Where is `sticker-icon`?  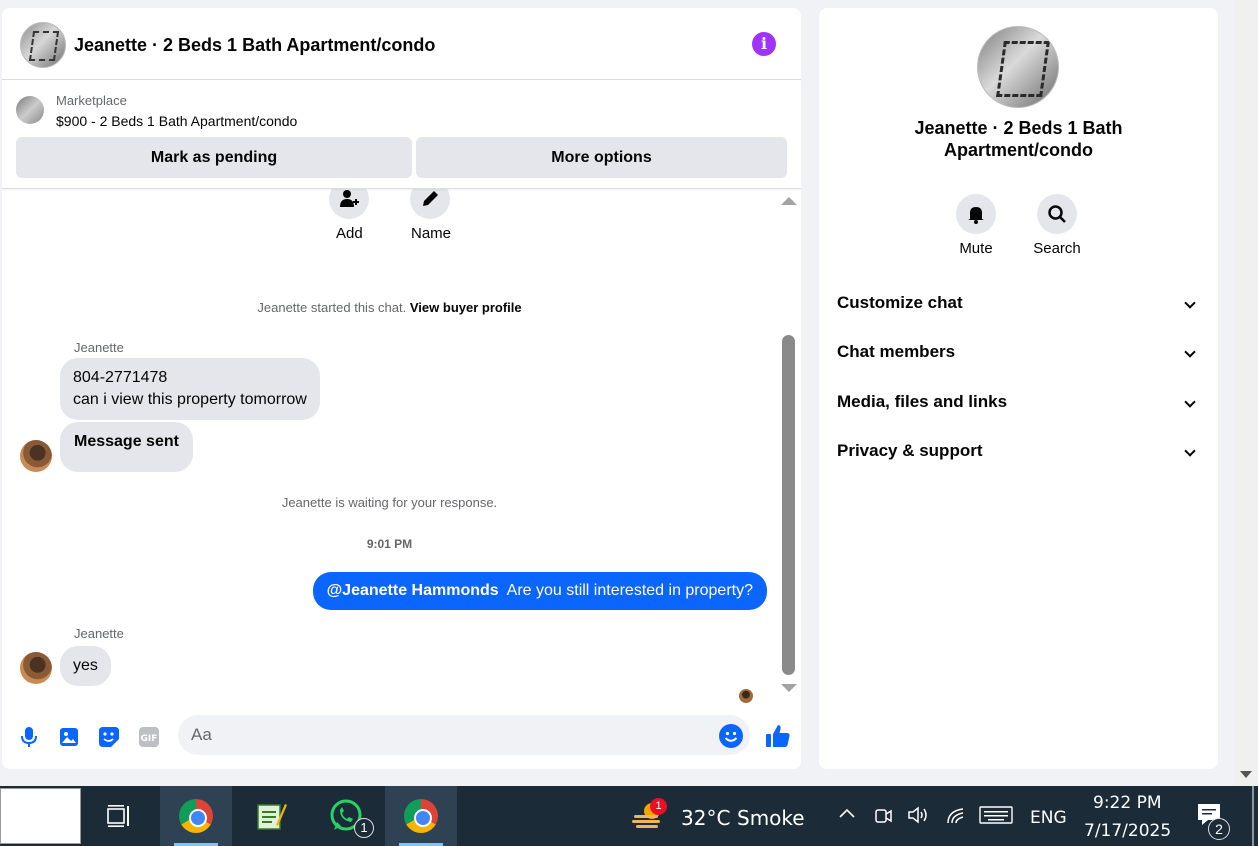
sticker-icon is located at coordinates (109, 737).